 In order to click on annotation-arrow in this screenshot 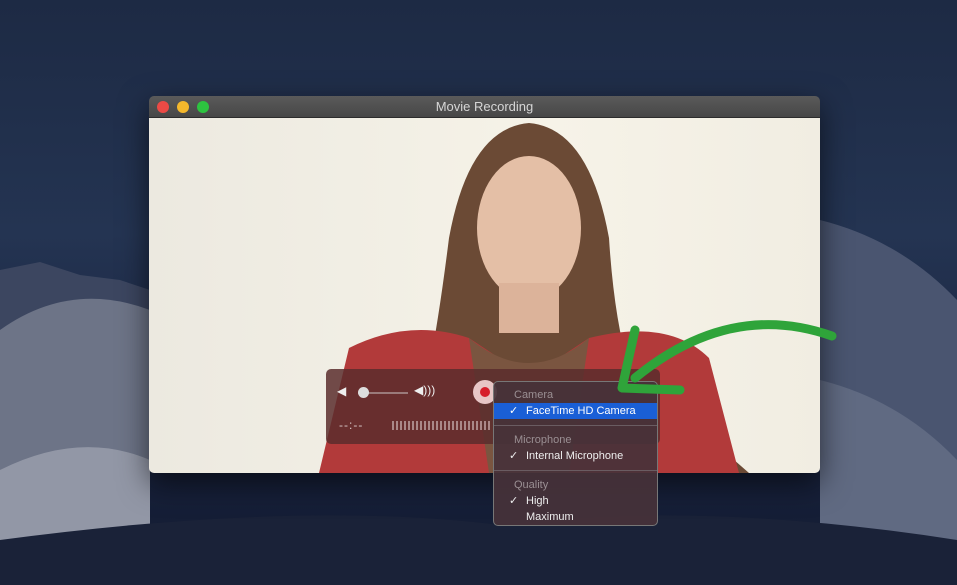, I will do `click(727, 357)`.